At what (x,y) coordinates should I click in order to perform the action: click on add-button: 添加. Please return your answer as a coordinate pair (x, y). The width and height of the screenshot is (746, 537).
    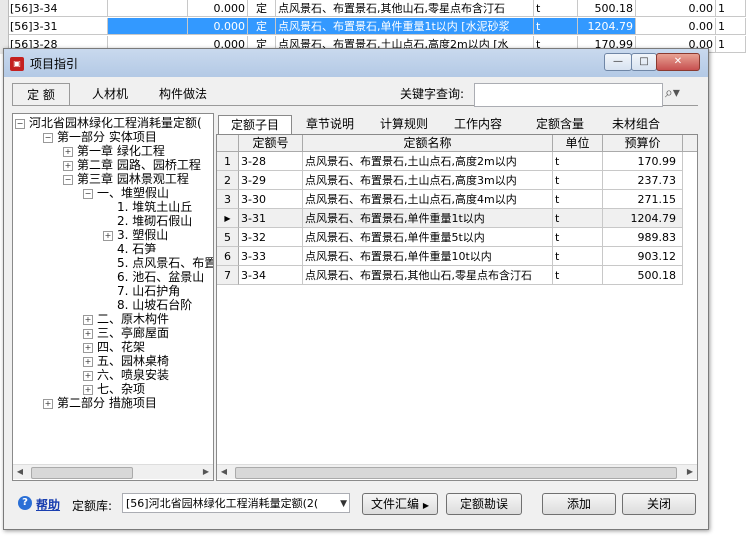
    Looking at the image, I should click on (579, 504).